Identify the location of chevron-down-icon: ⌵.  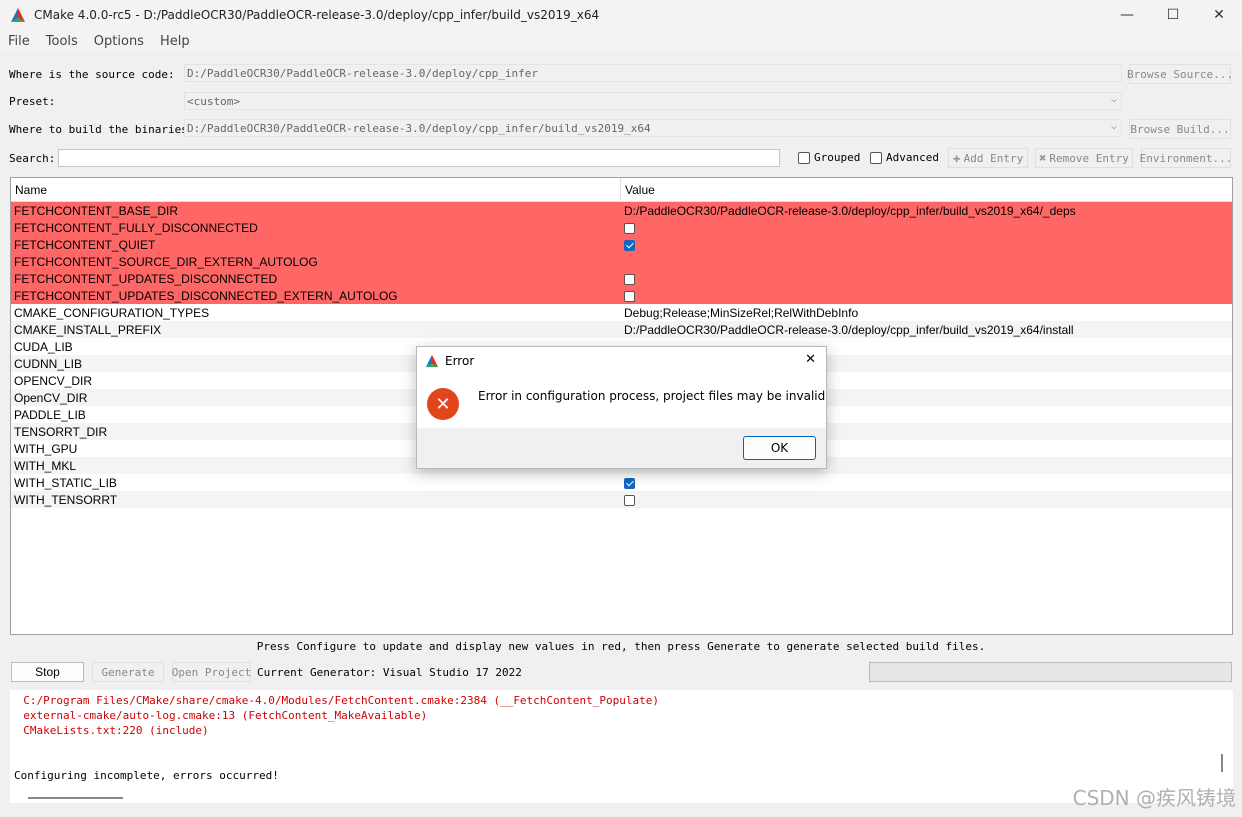
(1113, 126).